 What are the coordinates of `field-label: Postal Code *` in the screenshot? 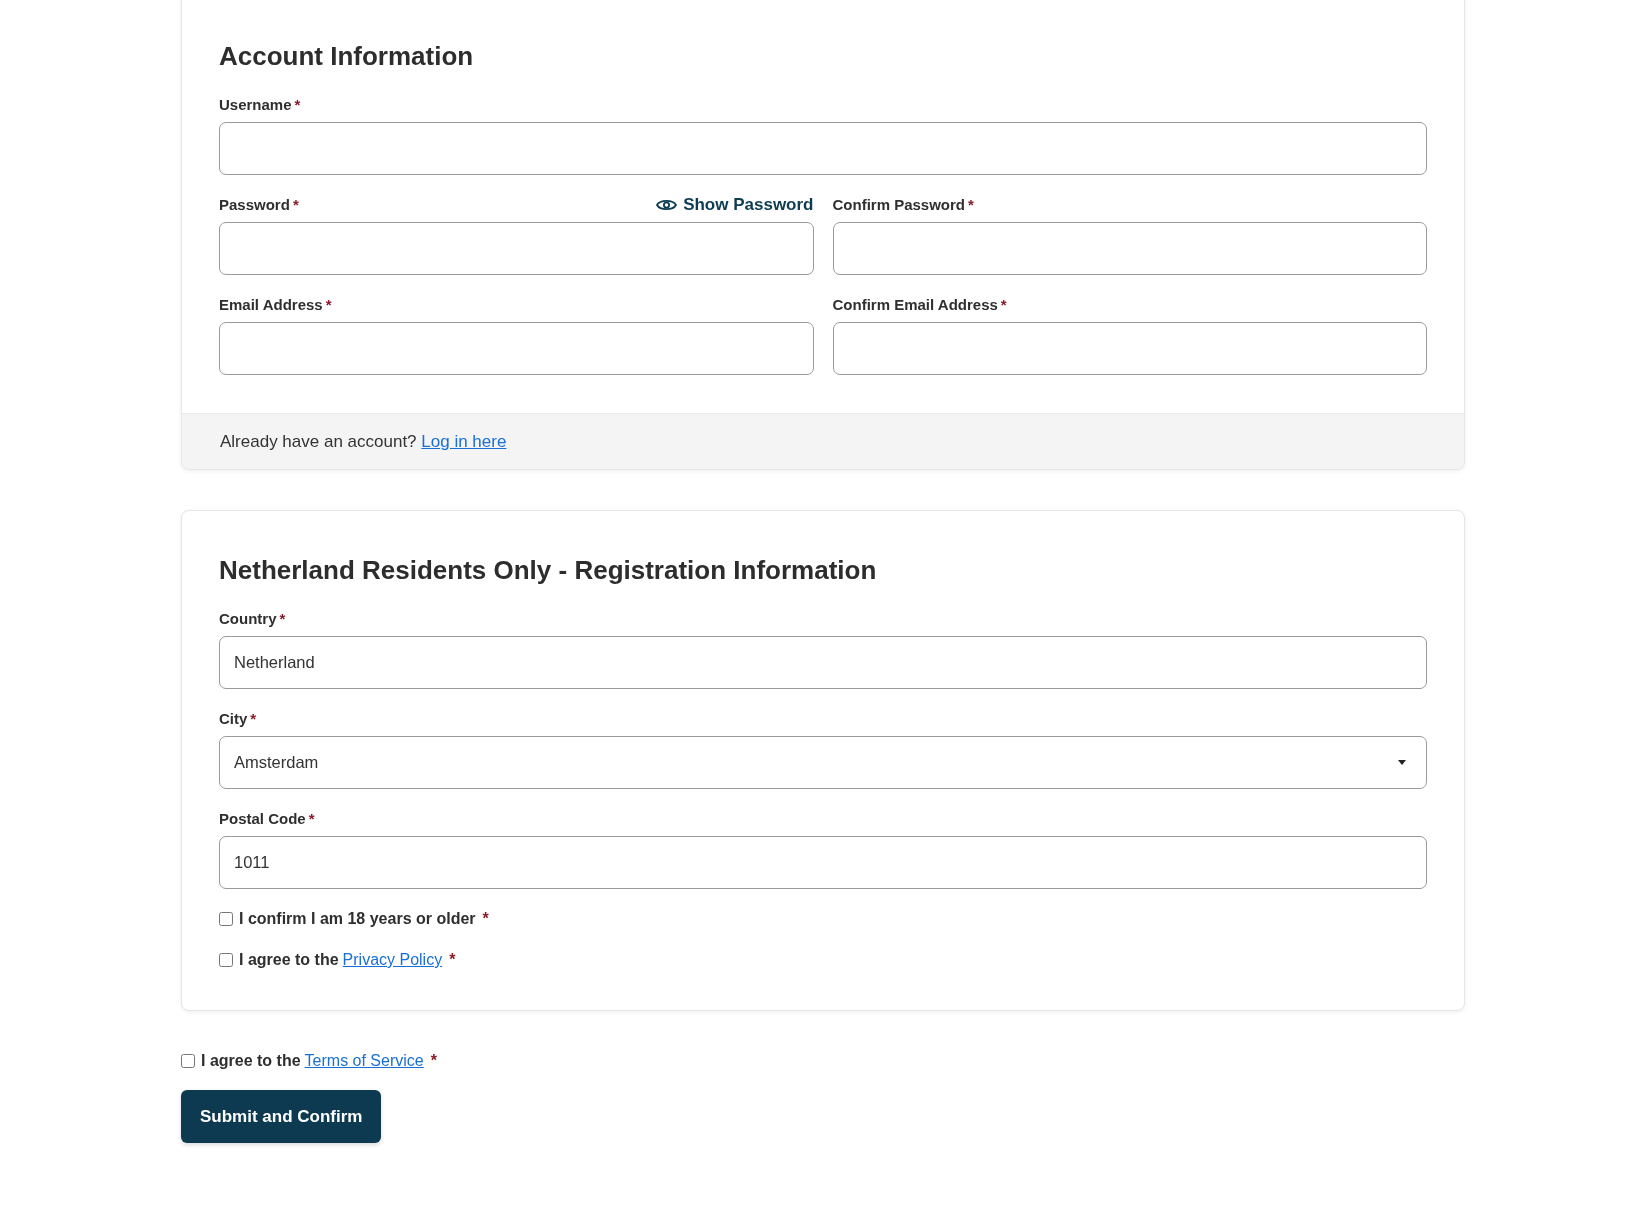 It's located at (267, 819).